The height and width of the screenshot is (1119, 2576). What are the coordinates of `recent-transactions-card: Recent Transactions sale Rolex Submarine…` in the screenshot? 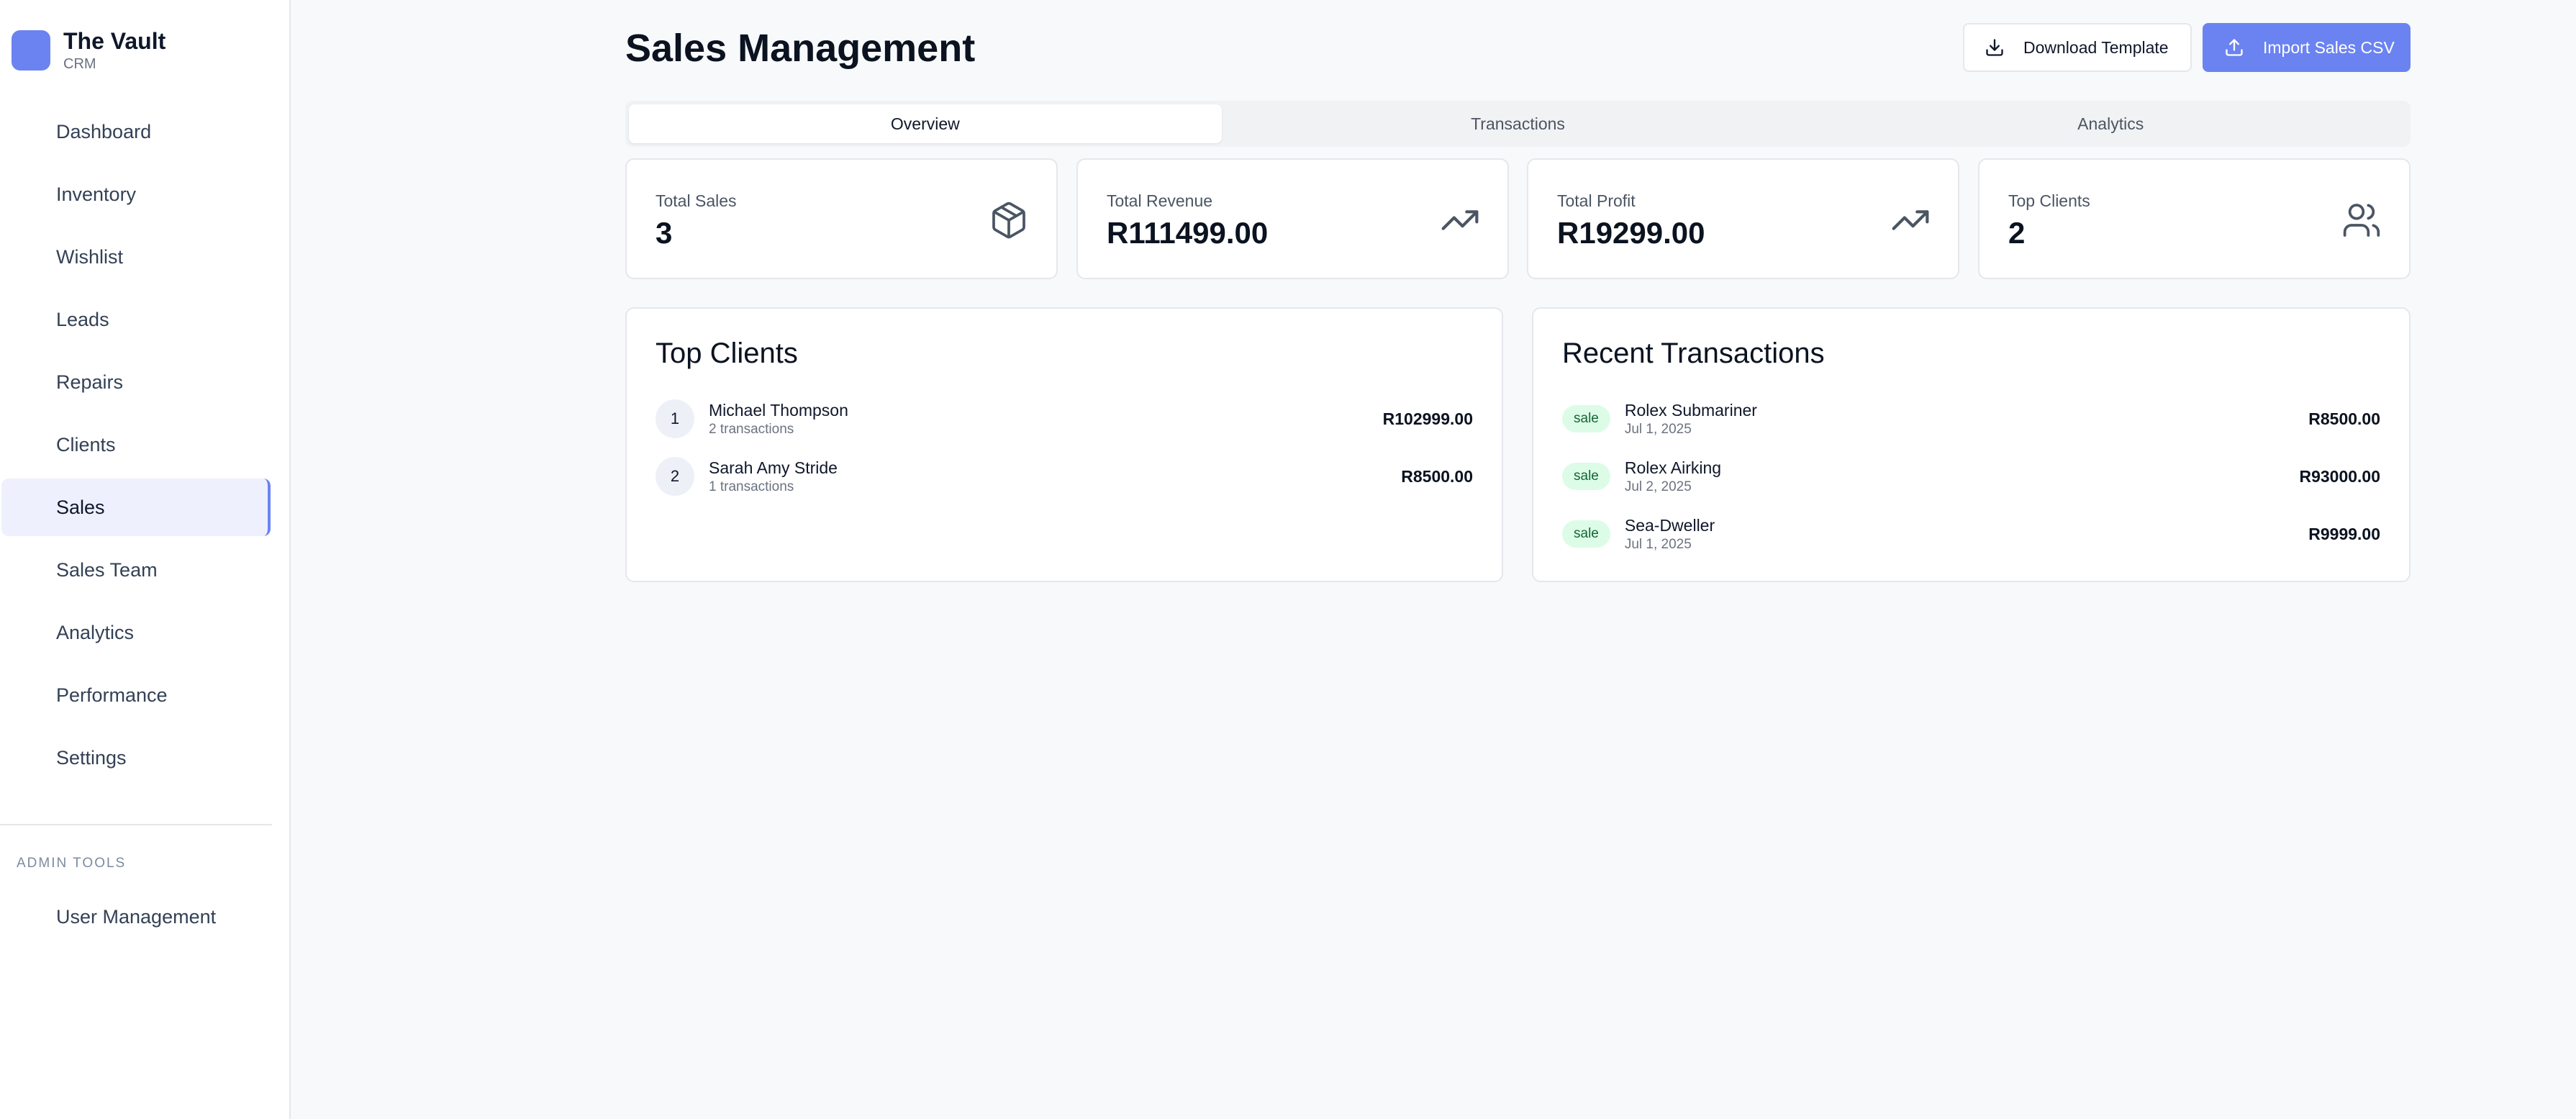 It's located at (1971, 444).